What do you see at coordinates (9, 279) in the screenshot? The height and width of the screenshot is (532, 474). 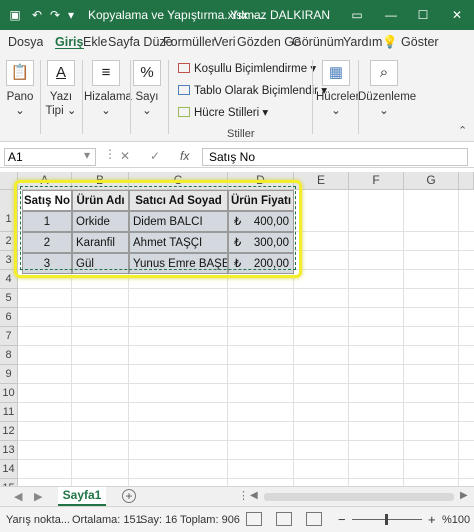 I see `row-header-4: 4` at bounding box center [9, 279].